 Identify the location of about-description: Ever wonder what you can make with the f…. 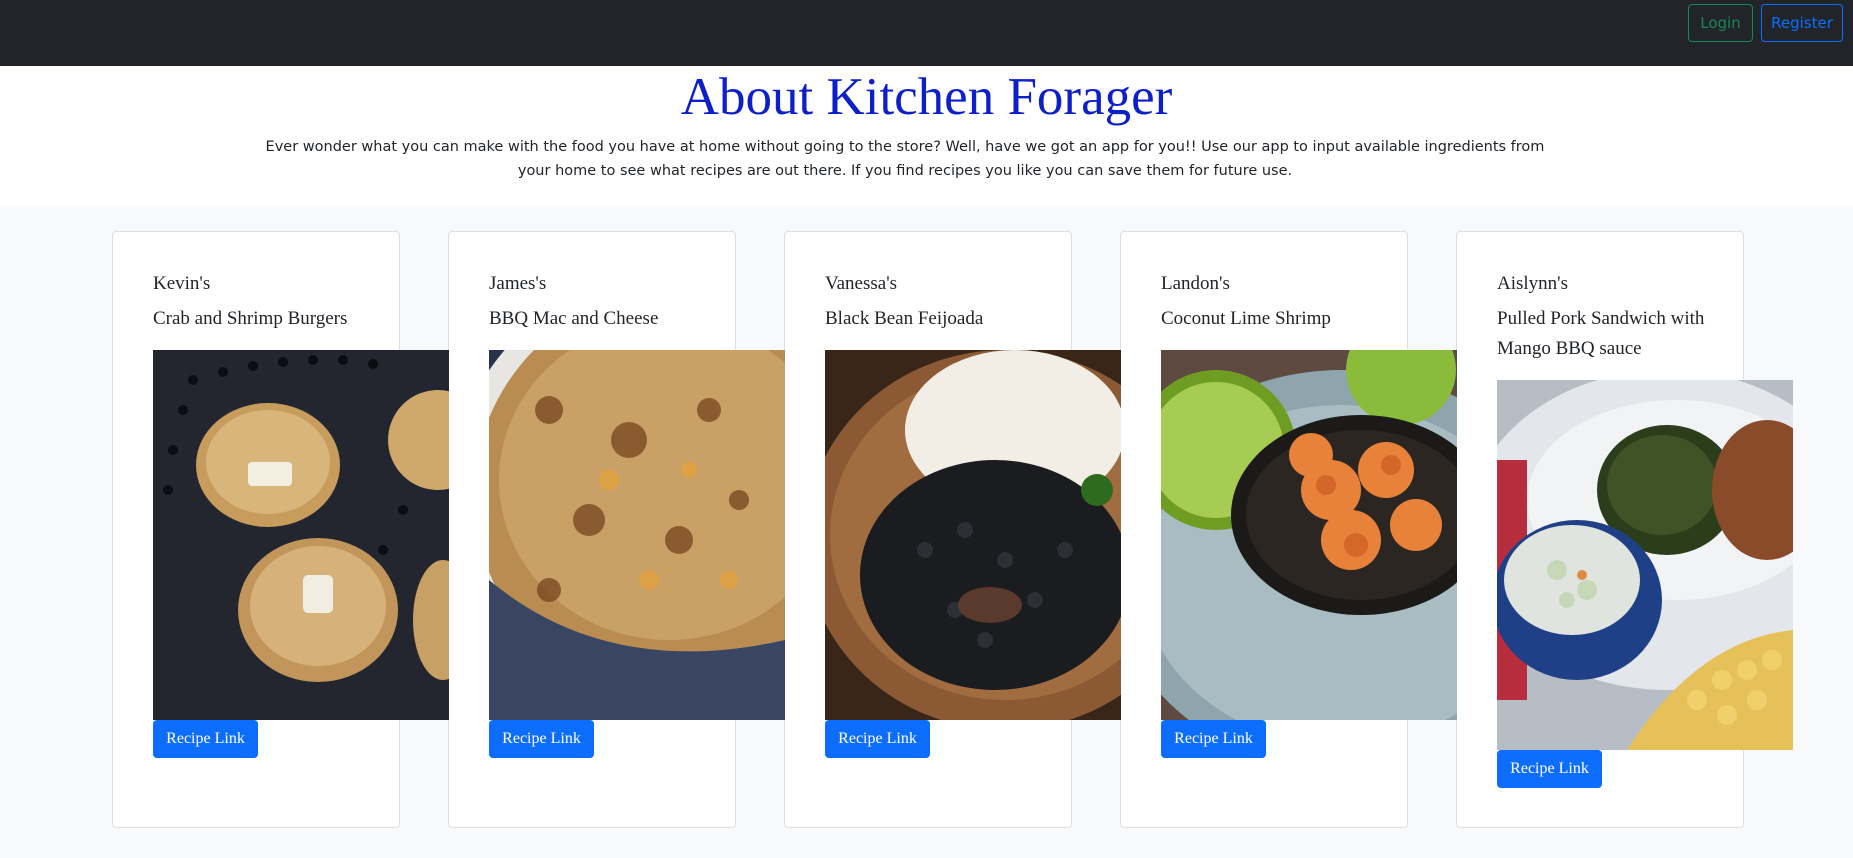
(905, 159).